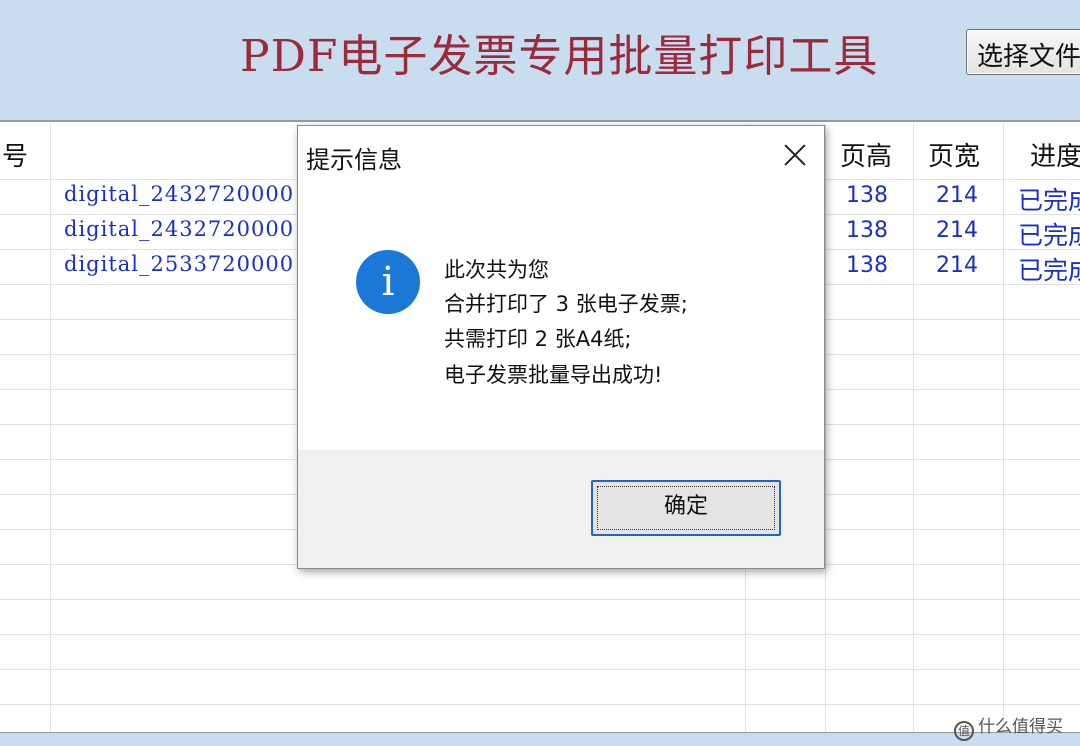  I want to click on watermark-logo-icon: 值, so click(964, 731).